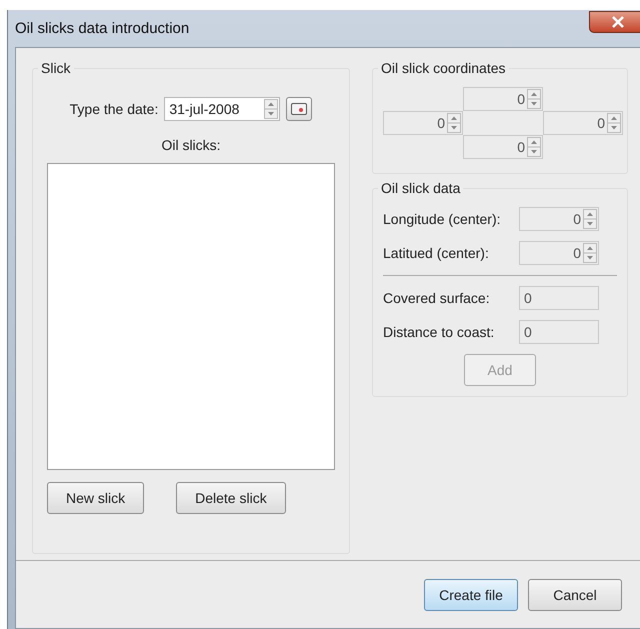 This screenshot has height=629, width=640. Describe the element at coordinates (114, 109) in the screenshot. I see `date-label: Type the date:` at that location.